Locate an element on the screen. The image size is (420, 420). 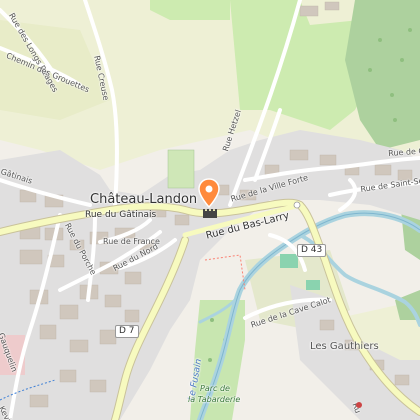
hamlet-label: Les Gauthiers is located at coordinates (344, 346).